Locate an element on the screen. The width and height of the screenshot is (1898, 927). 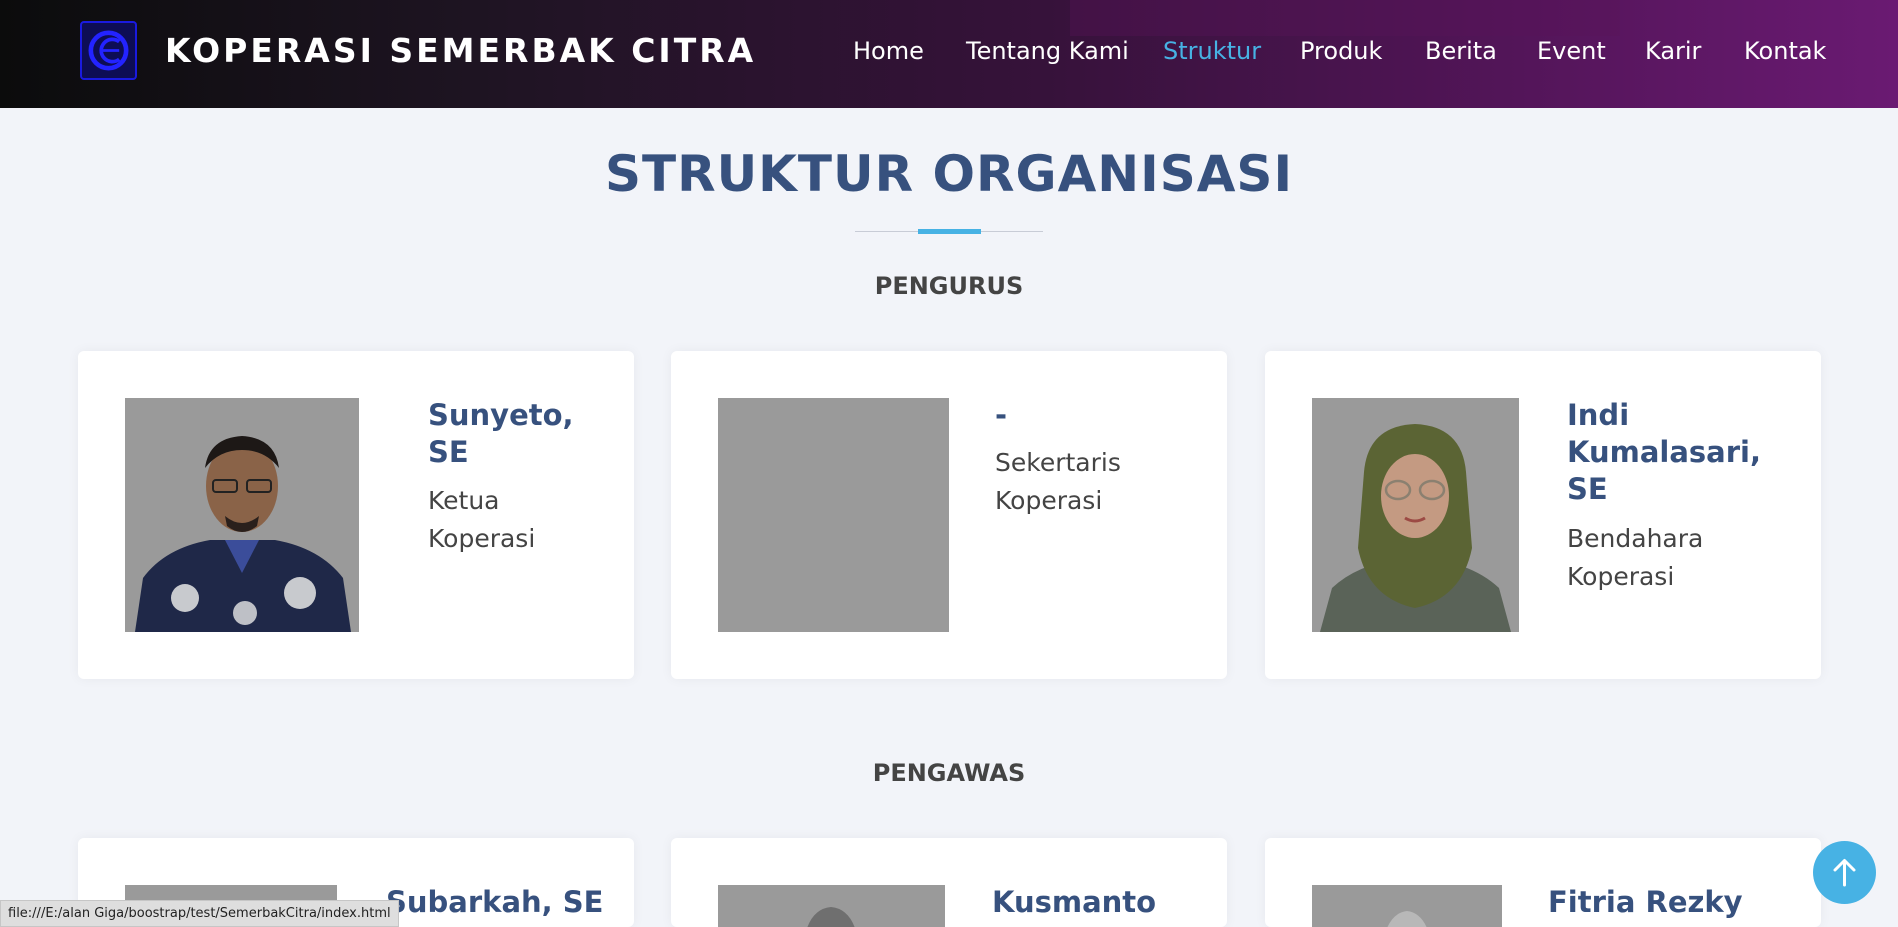
member-name: Indi Kumalasari, SE is located at coordinates (1664, 452).